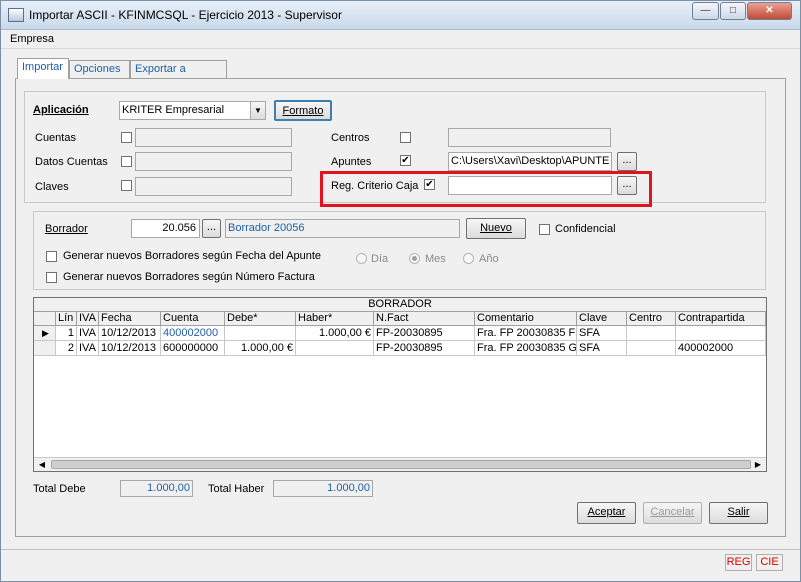 The width and height of the screenshot is (801, 582). Describe the element at coordinates (721, 319) in the screenshot. I see `grid-header-contrapartida: Contrapartida` at that location.